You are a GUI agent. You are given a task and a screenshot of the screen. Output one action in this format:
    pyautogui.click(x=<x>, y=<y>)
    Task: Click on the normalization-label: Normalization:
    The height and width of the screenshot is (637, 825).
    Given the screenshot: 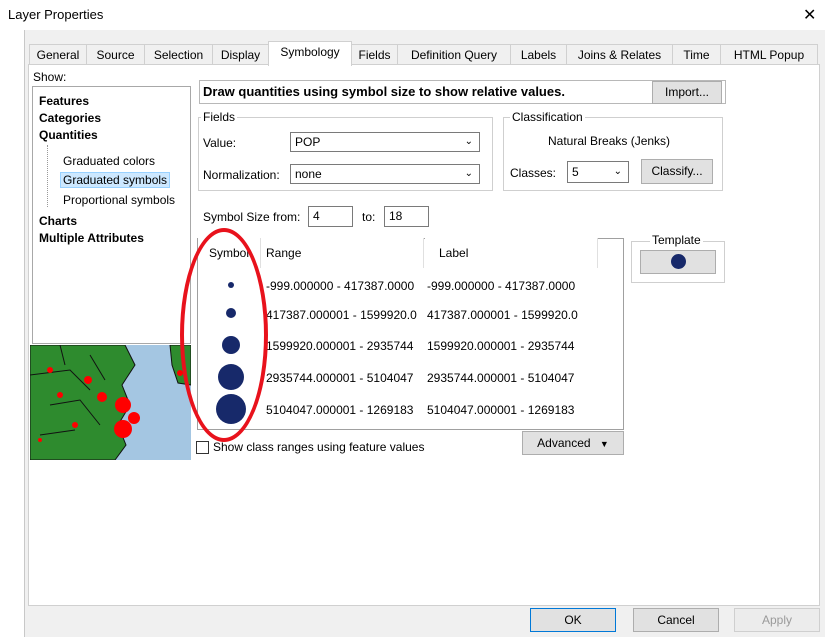 What is the action you would take?
    pyautogui.click(x=241, y=175)
    